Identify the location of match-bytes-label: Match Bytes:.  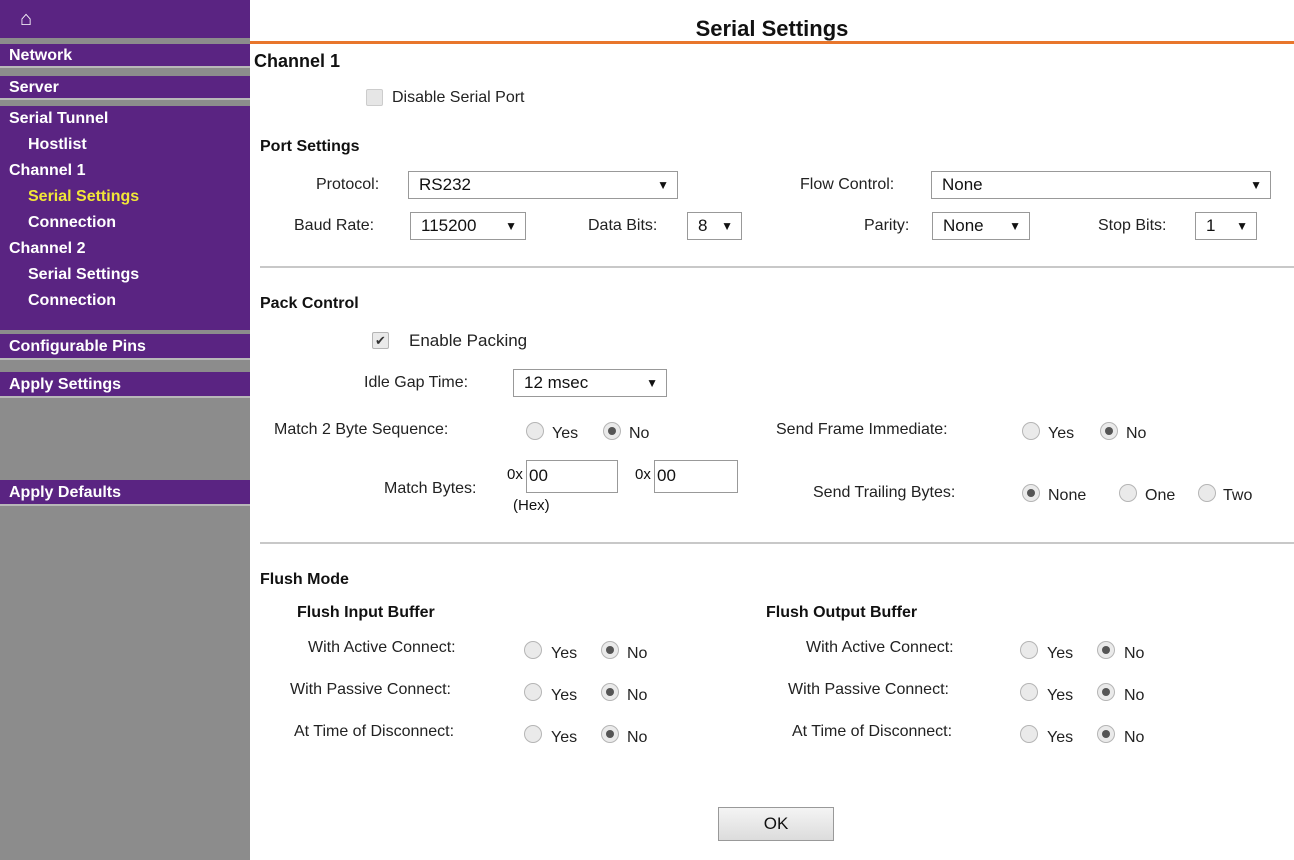
(430, 488).